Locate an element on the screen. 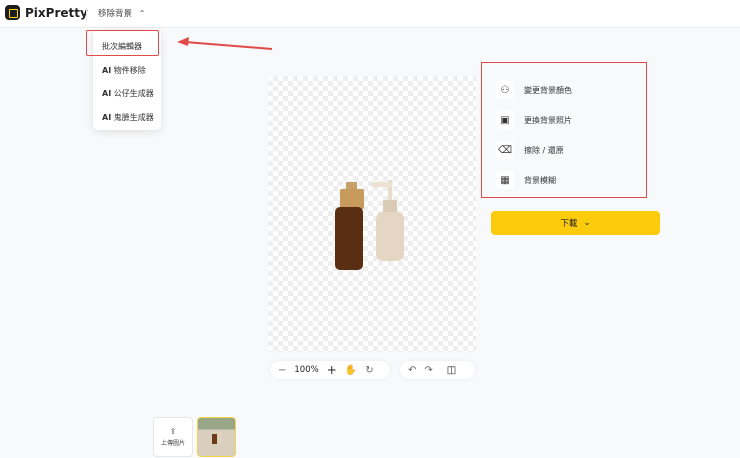 This screenshot has height=458, width=740. option-erase-restore: ⌫ 擦除 / 還原 is located at coordinates (530, 150).